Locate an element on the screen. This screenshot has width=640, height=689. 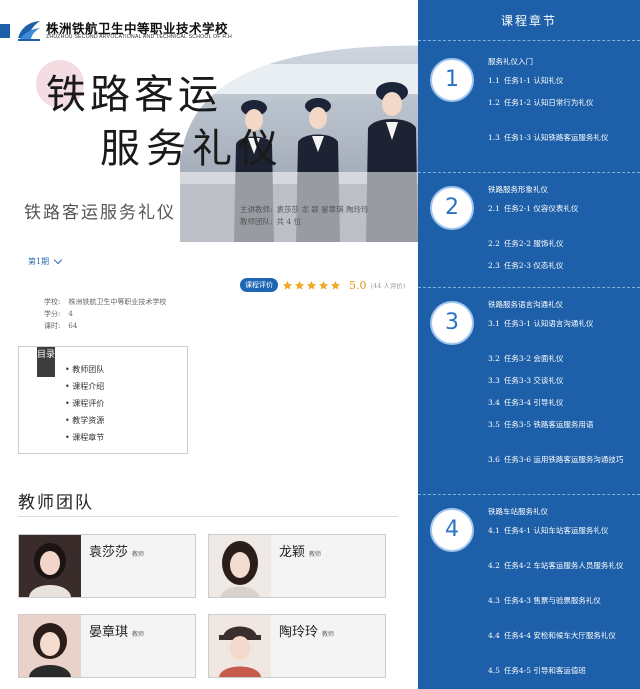
chapter-title: 铁路服务语言沟通礼仪 is located at coordinates (525, 304).